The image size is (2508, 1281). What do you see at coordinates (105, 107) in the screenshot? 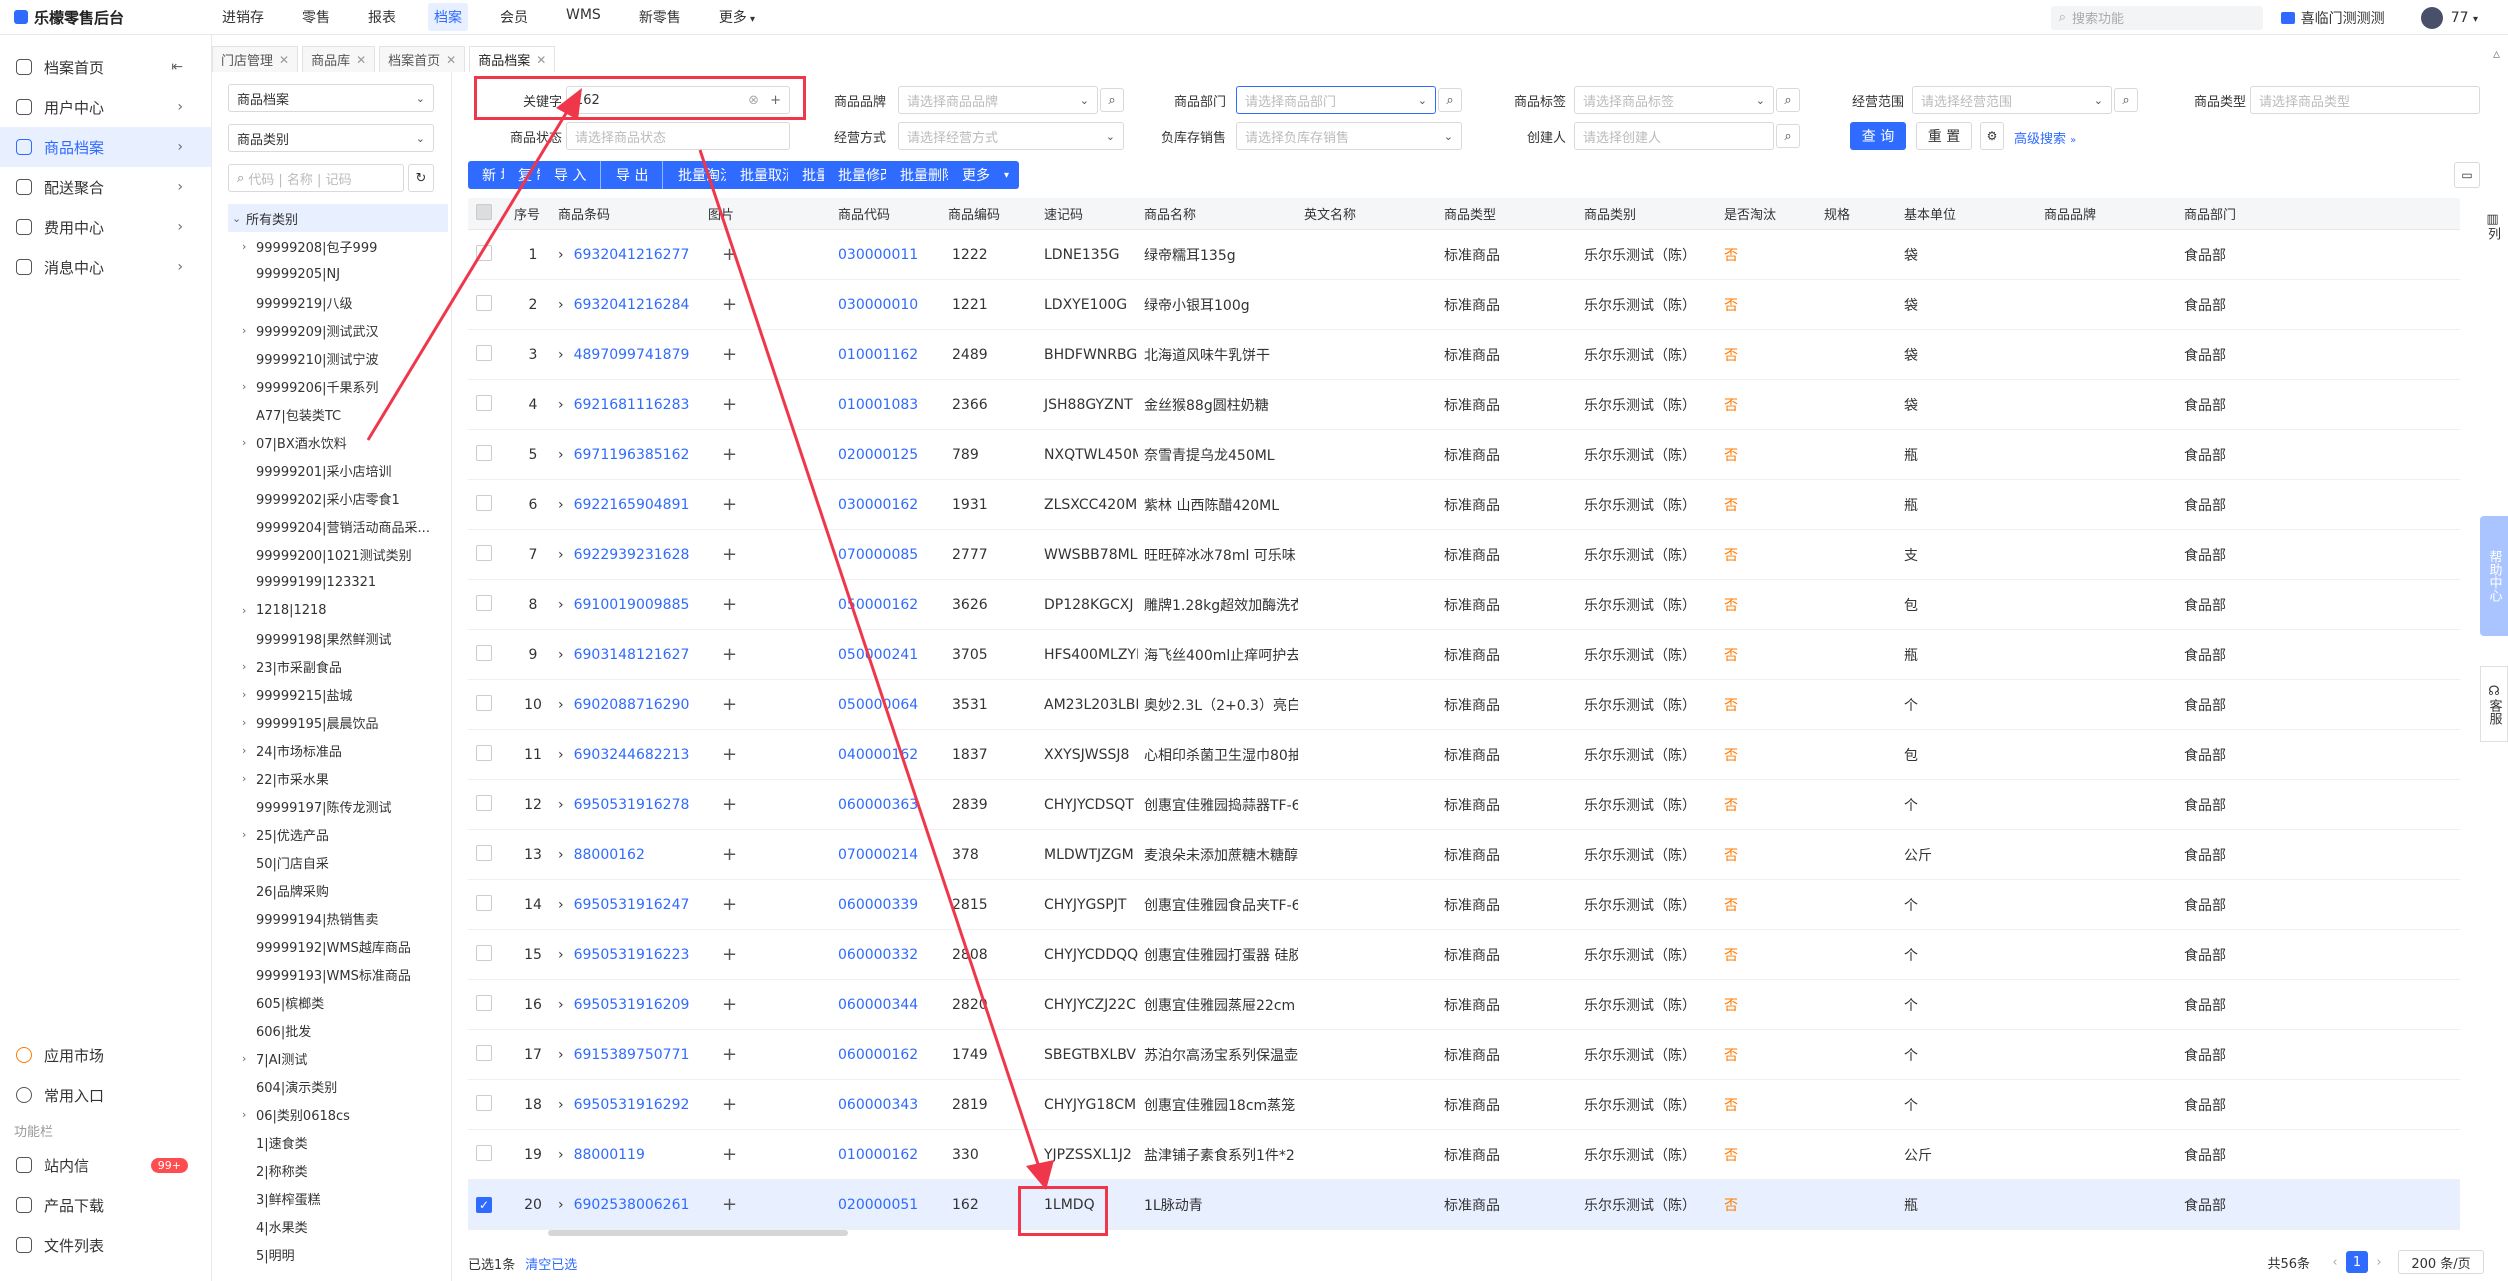
I see `sidebar-item-1: 用户中心 ›` at bounding box center [105, 107].